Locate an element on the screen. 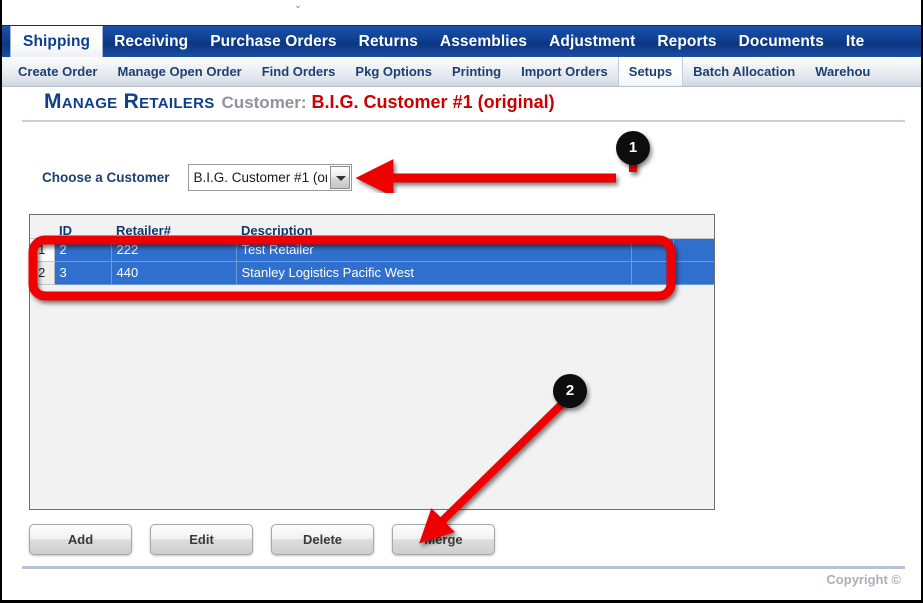 This screenshot has width=923, height=603. chevron-down-icon is located at coordinates (339, 177).